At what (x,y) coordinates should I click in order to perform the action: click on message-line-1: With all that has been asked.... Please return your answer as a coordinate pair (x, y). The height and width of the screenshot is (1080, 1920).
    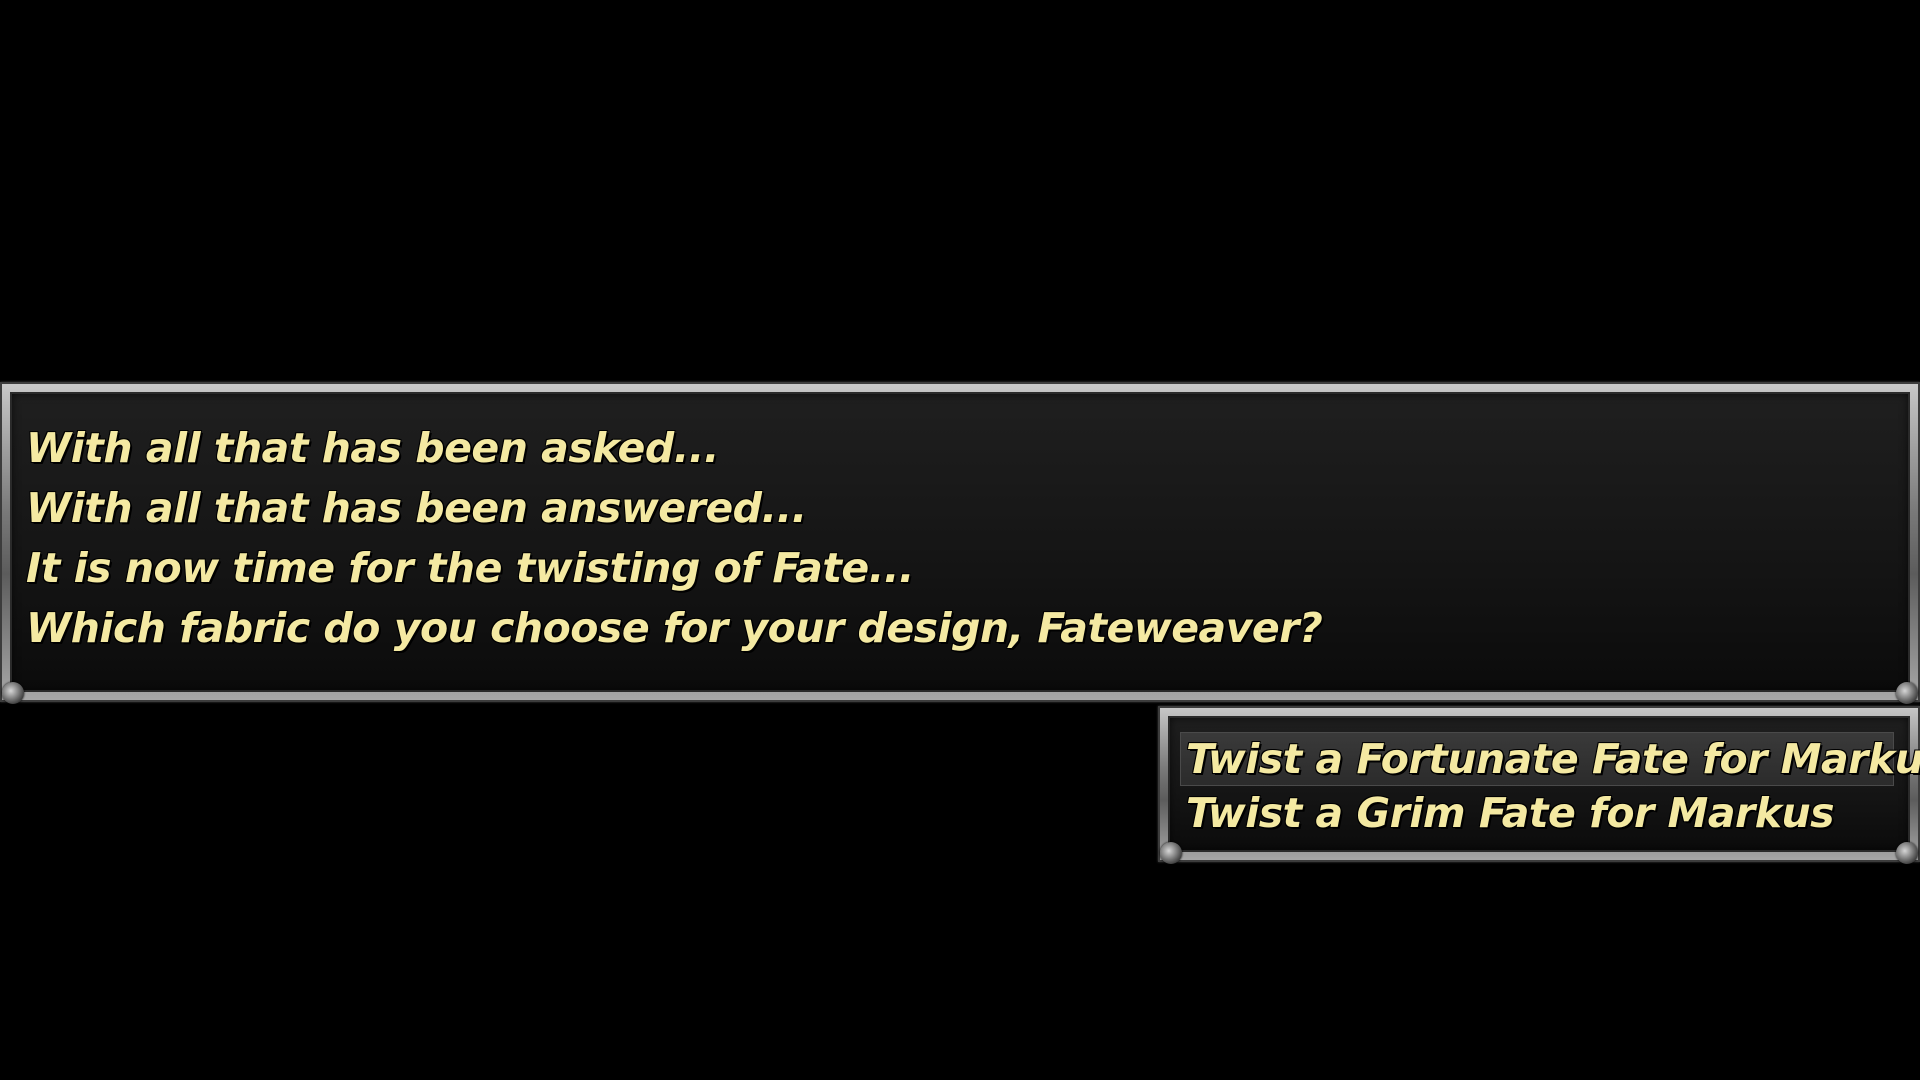
    Looking at the image, I should click on (372, 448).